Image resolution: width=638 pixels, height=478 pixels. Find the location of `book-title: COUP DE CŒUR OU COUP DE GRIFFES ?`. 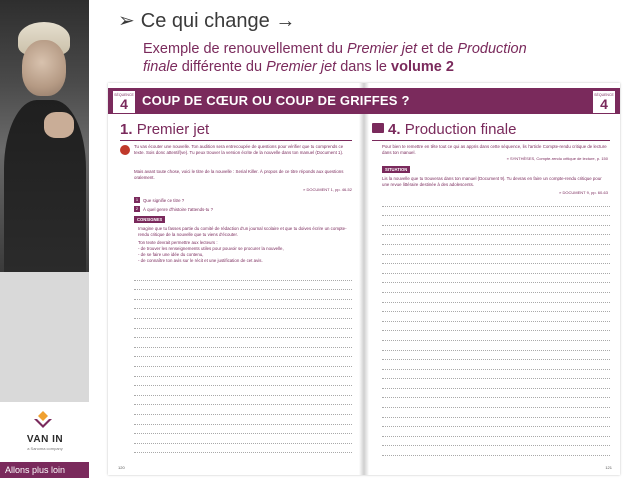

book-title: COUP DE CŒUR OU COUP DE GRIFFES ? is located at coordinates (276, 100).